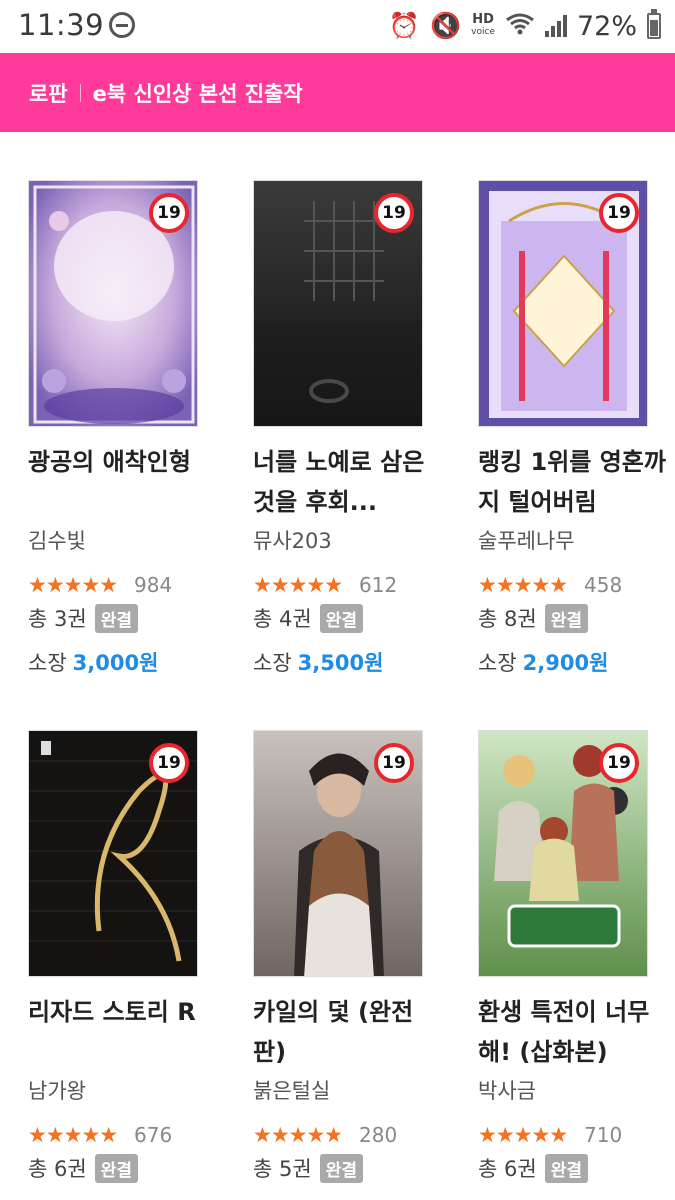 This screenshot has height=1200, width=675. Describe the element at coordinates (282, 619) in the screenshot. I see `volume-count: 총 4권` at that location.